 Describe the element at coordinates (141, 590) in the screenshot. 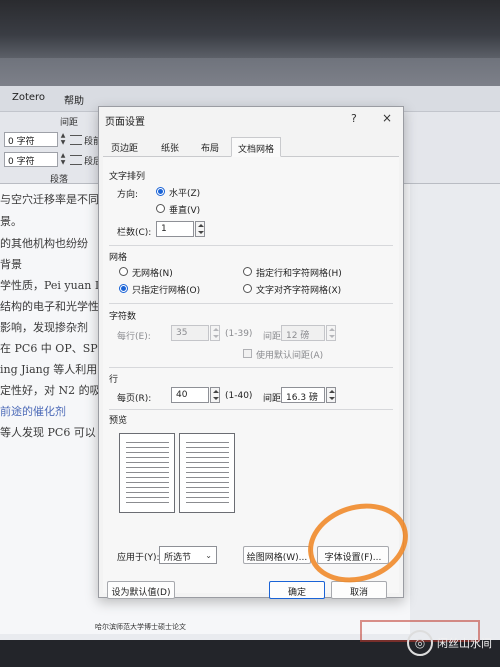

I see `set-default-button: 设为默认值(D)` at that location.